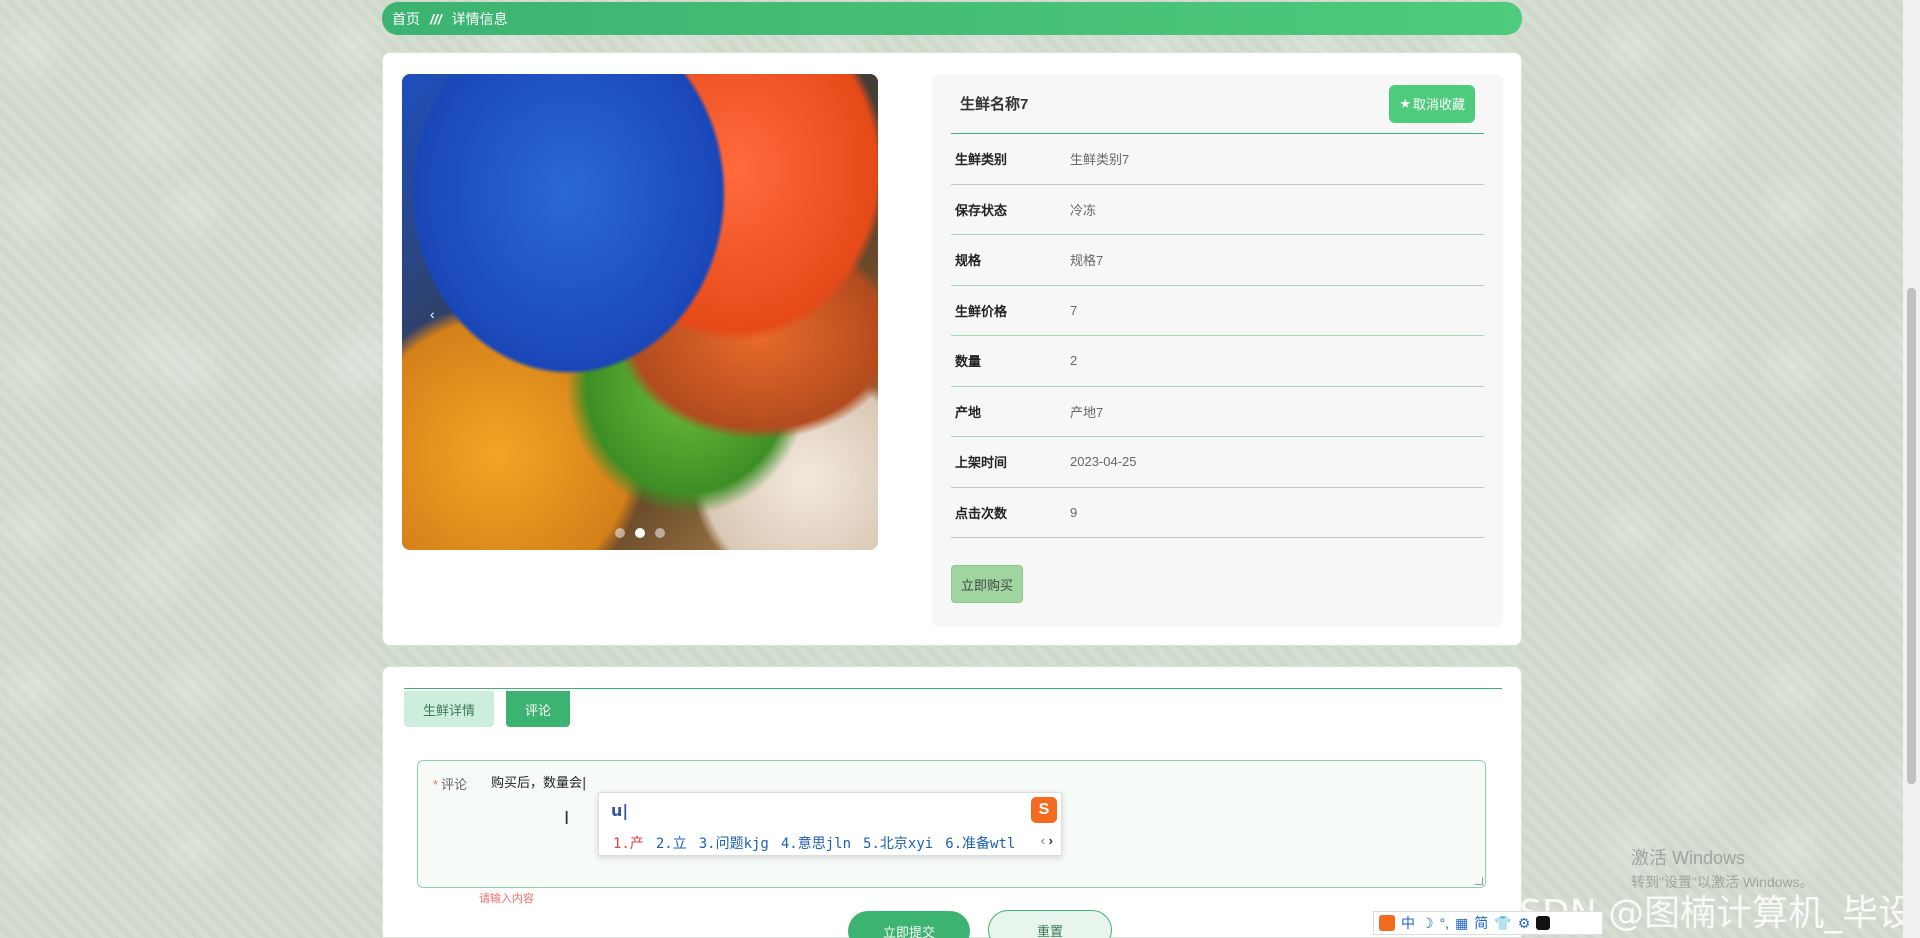  I want to click on ime-prev-icon: ‹, so click(1043, 840).